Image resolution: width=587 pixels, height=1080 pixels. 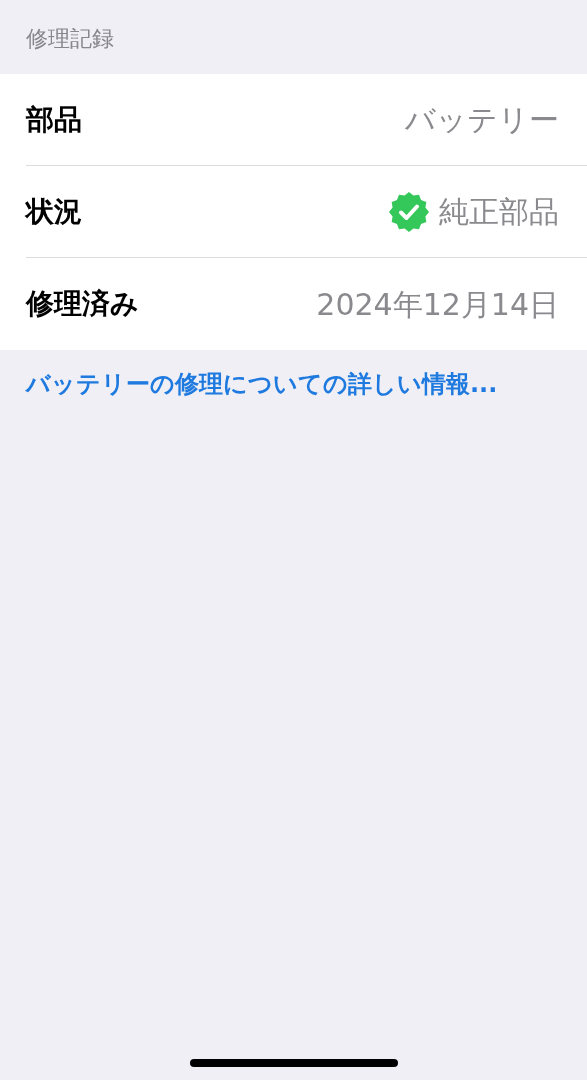 I want to click on section-header: 修理記録, so click(x=70, y=38).